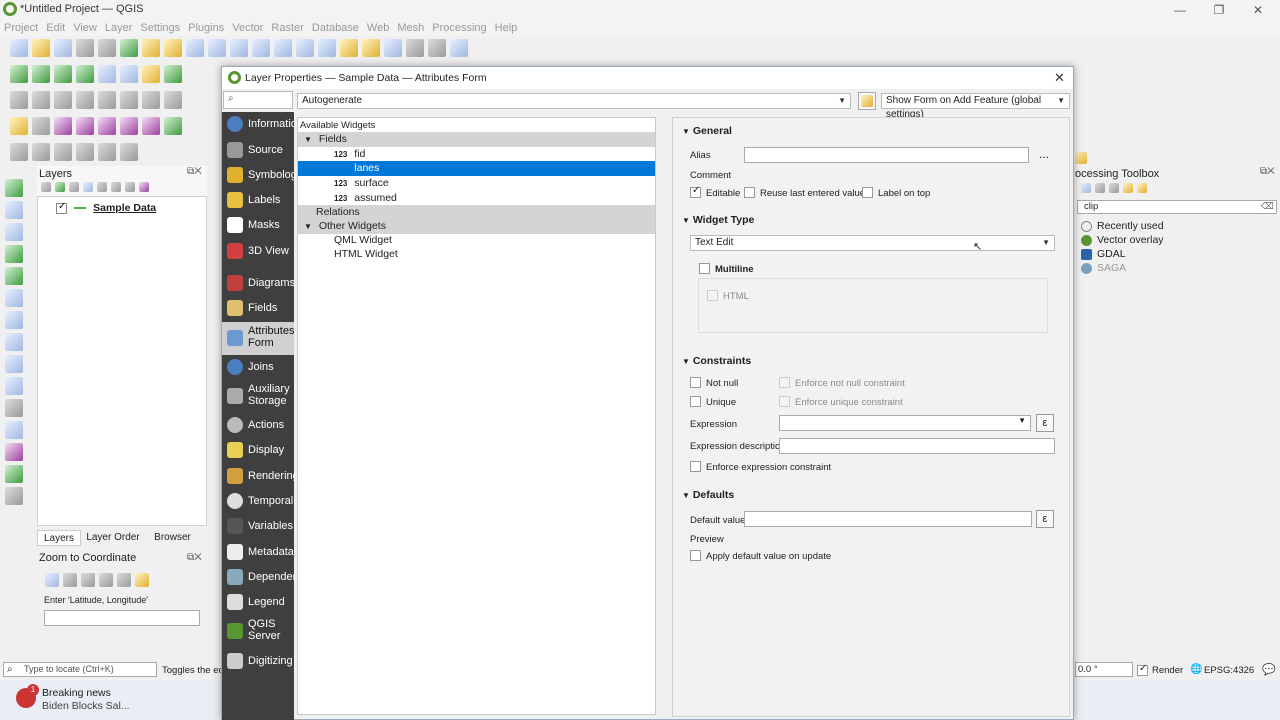 This screenshot has height=720, width=1280. What do you see at coordinates (129, 126) in the screenshot?
I see `select-all-icon` at bounding box center [129, 126].